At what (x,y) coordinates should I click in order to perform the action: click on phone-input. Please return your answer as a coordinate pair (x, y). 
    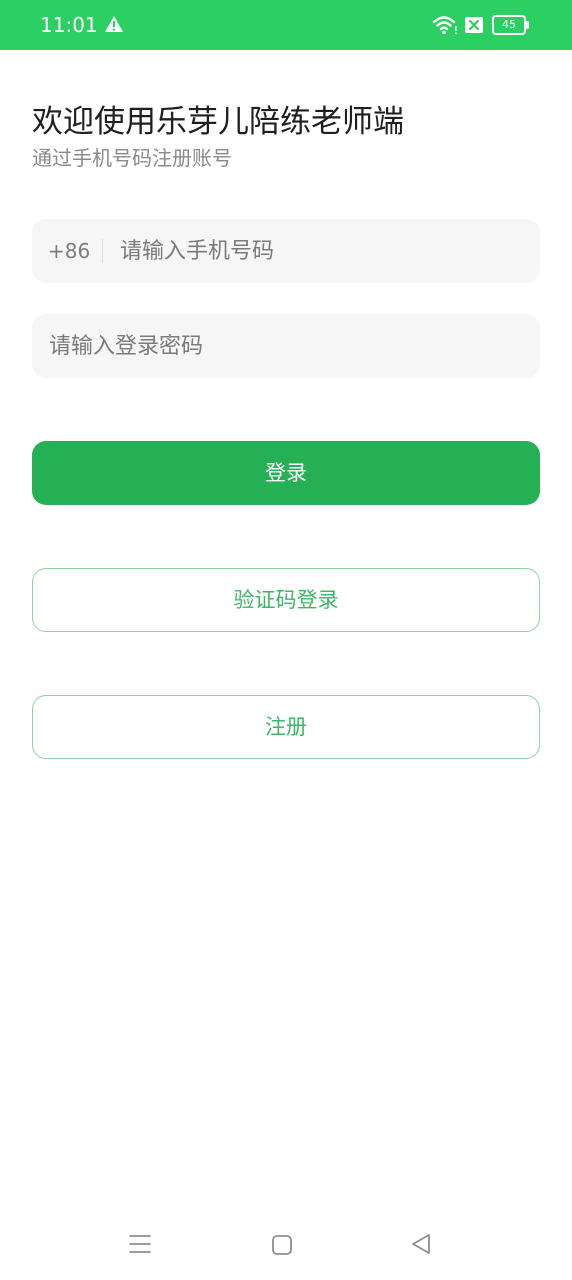
    Looking at the image, I should click on (320, 251).